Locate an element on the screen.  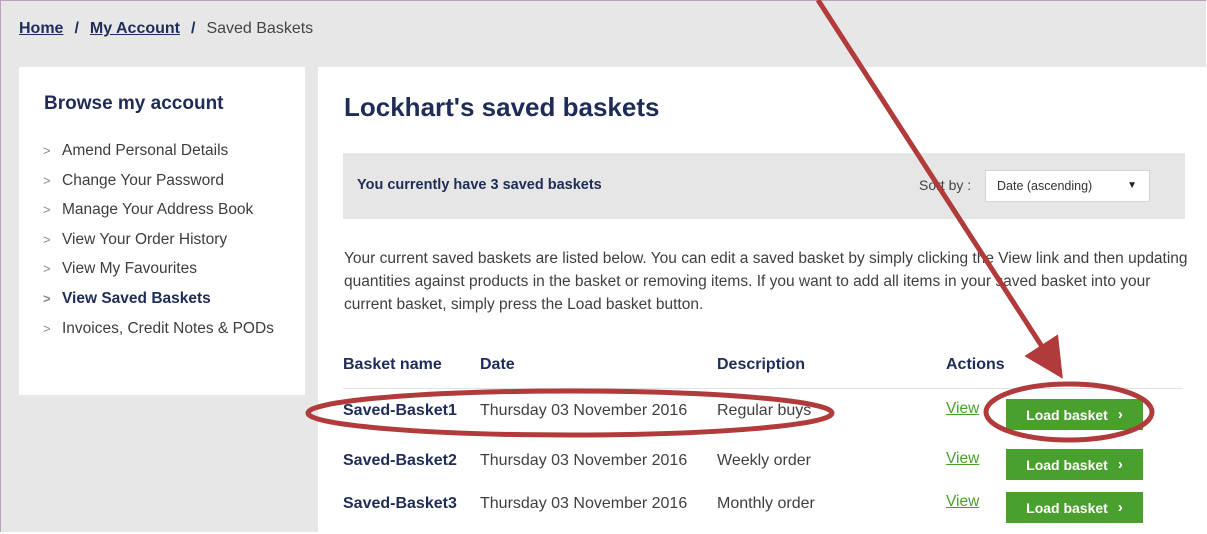
sidebar-item-label: View Saved Baskets is located at coordinates (136, 298).